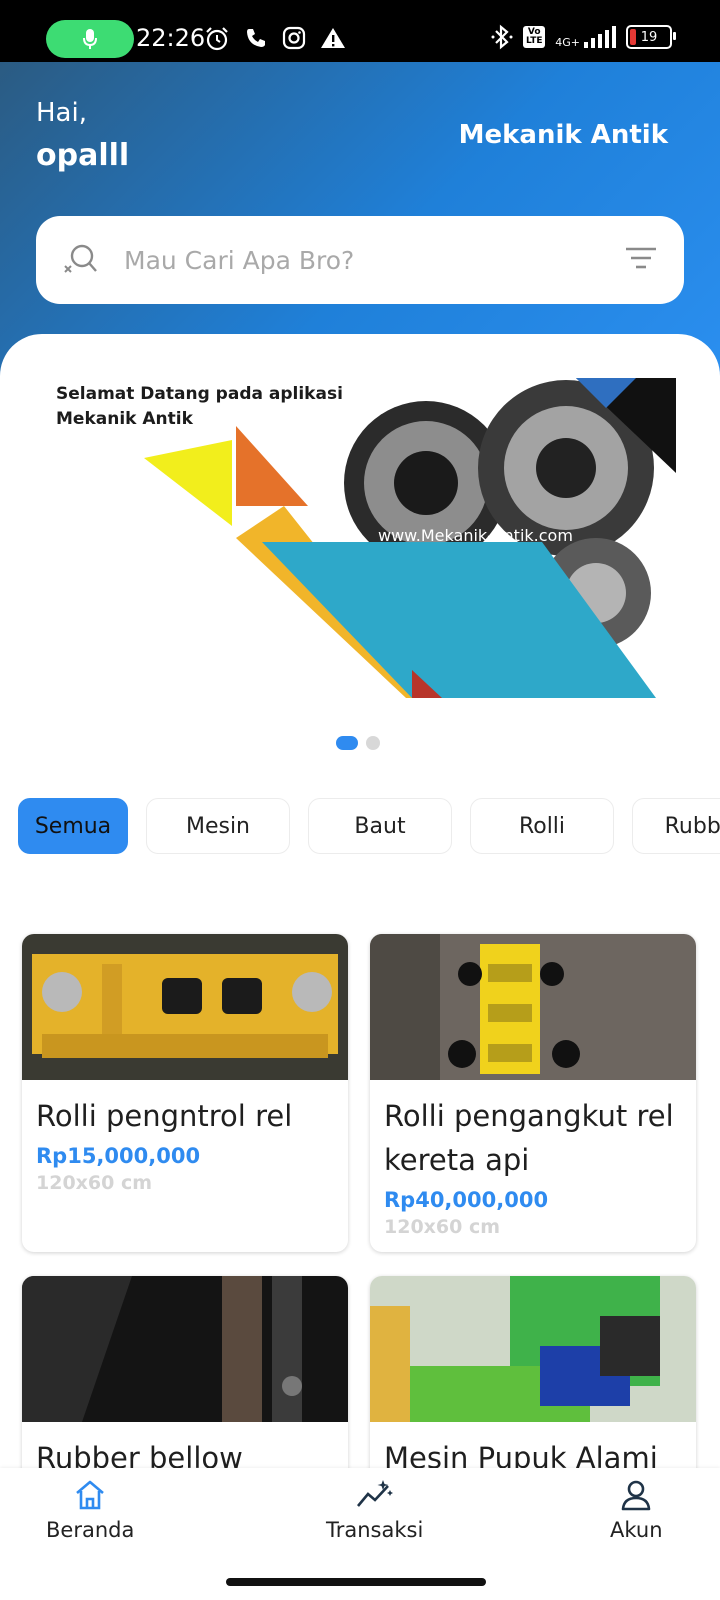  What do you see at coordinates (502, 37) in the screenshot?
I see `bluetooth-icon` at bounding box center [502, 37].